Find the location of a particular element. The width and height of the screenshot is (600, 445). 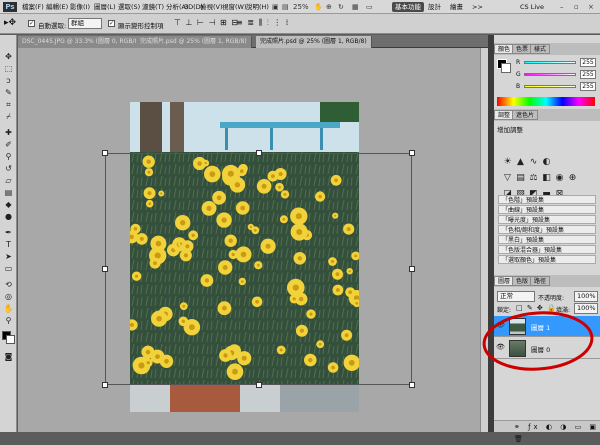

tab-color: 顏色 is located at coordinates (504, 49).